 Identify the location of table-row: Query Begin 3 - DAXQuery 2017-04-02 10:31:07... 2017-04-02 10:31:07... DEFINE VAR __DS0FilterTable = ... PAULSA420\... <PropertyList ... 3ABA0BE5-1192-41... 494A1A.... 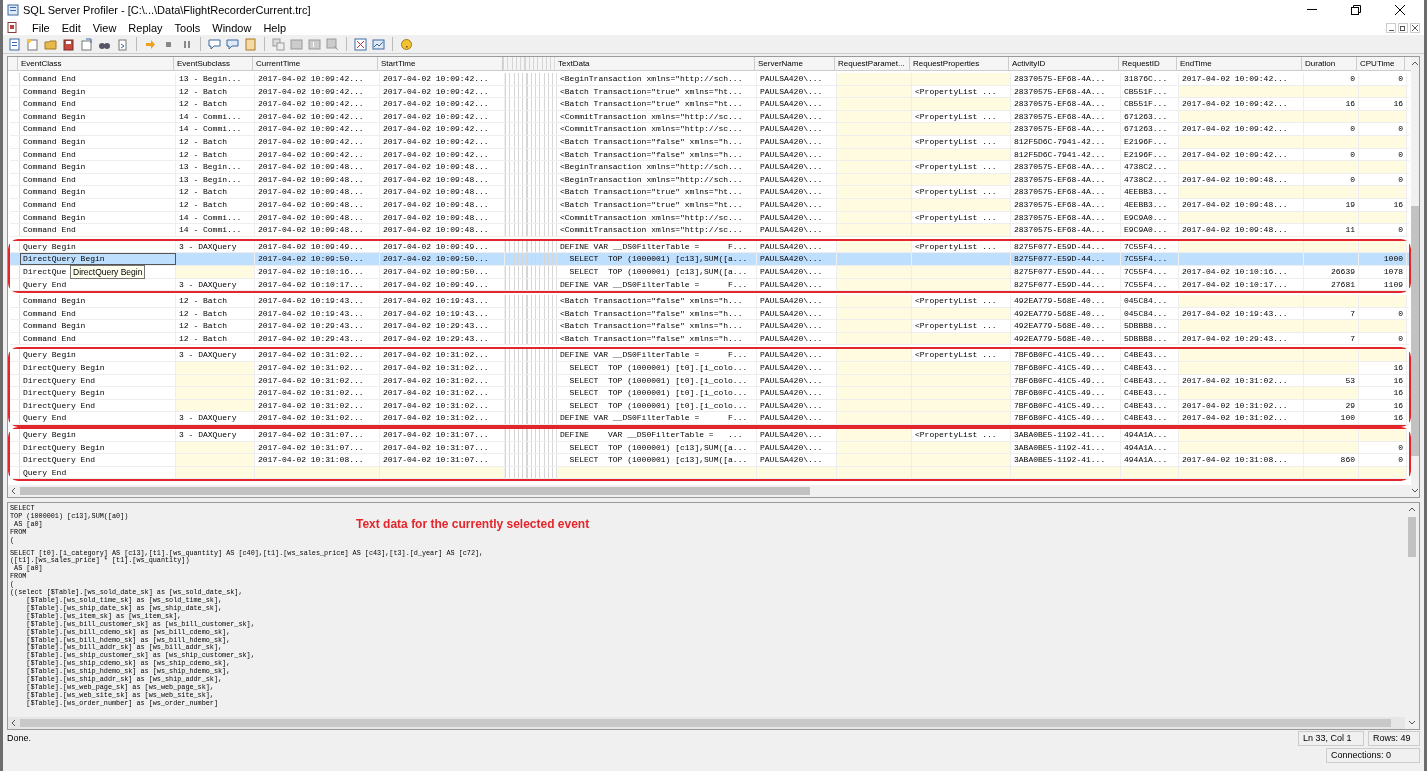
(709, 435).